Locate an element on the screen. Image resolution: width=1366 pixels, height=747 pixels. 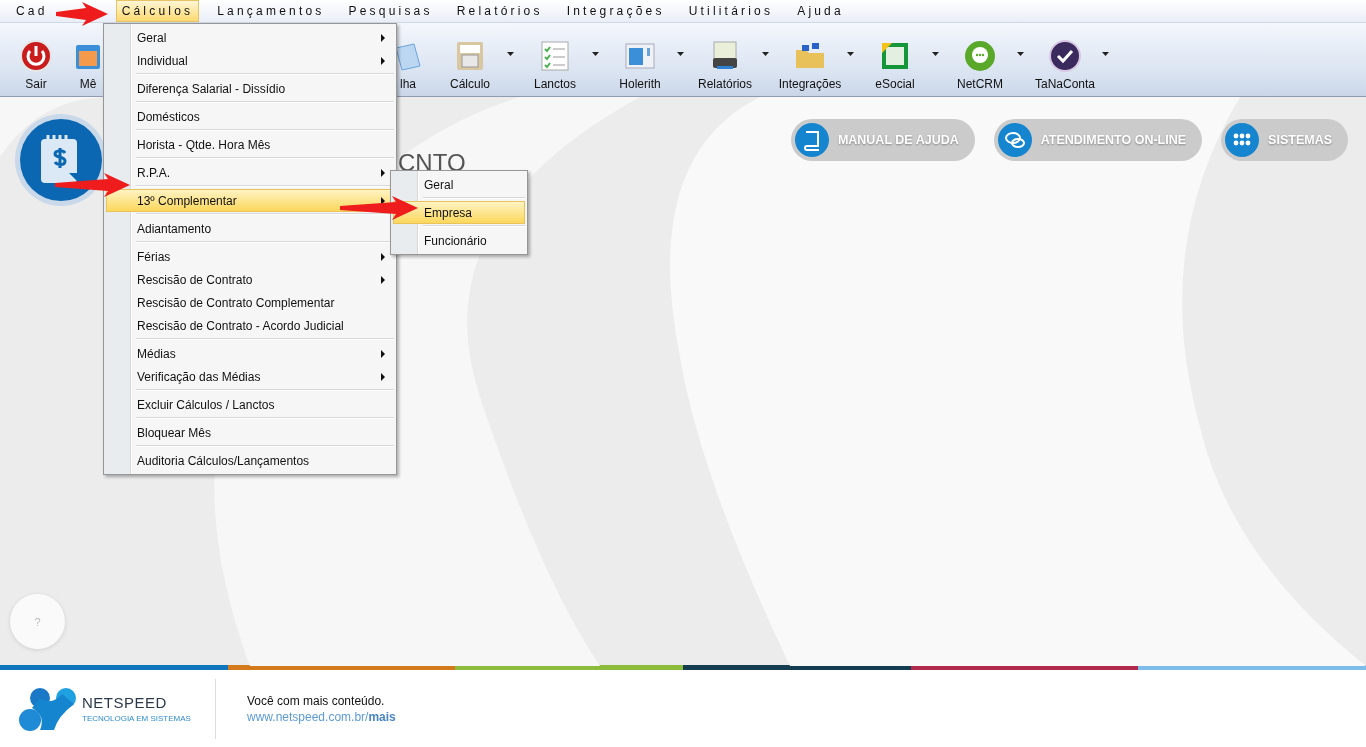
toolbar-button-label: Relatórios is located at coordinates (725, 84).